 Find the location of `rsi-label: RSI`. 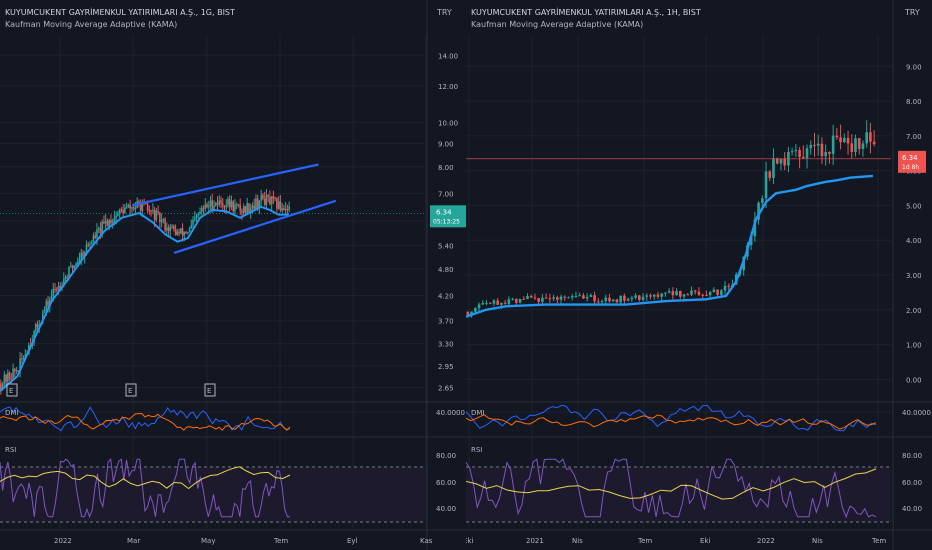

rsi-label: RSI is located at coordinates (10, 450).